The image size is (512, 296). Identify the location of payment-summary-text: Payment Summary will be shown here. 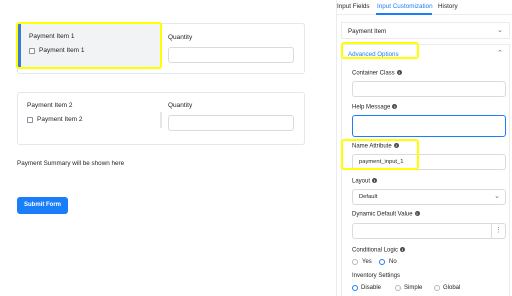
(71, 163).